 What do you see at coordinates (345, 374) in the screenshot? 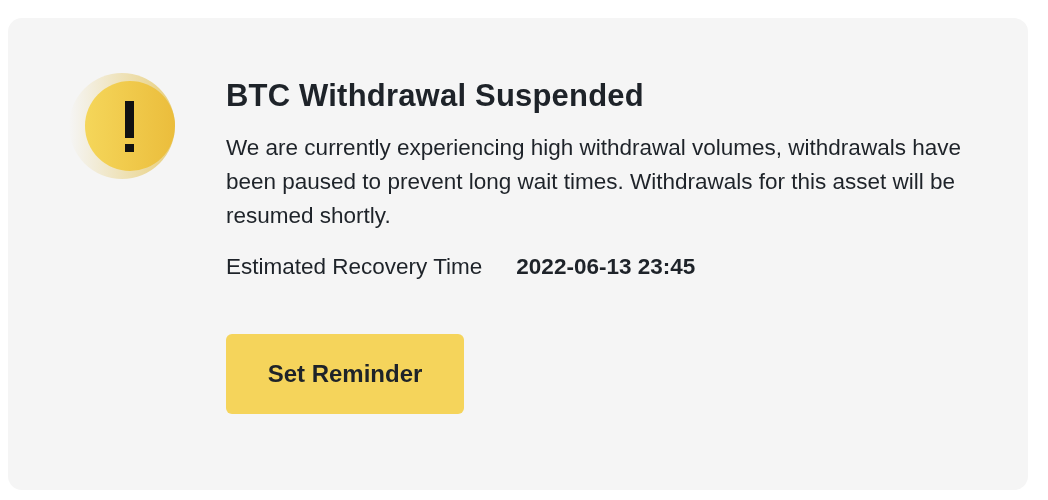
I see `set-reminder-button: Set Reminder` at bounding box center [345, 374].